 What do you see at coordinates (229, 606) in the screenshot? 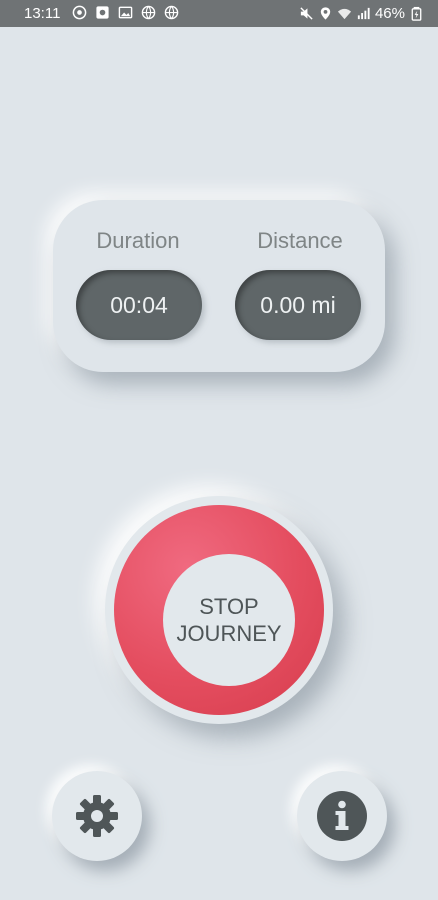
I see `stop-journey-line1: STOP` at bounding box center [229, 606].